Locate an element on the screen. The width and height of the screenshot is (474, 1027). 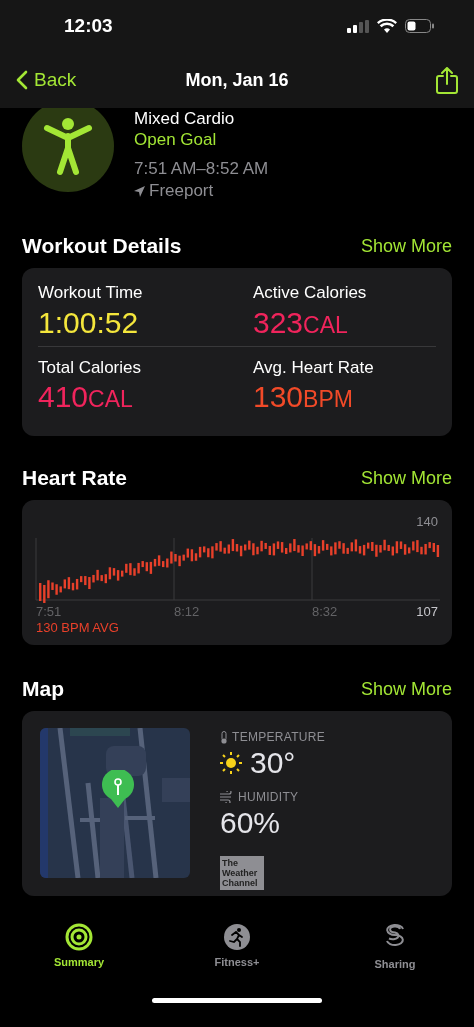
humidity-label: HUMIDITY is located at coordinates (268, 797).